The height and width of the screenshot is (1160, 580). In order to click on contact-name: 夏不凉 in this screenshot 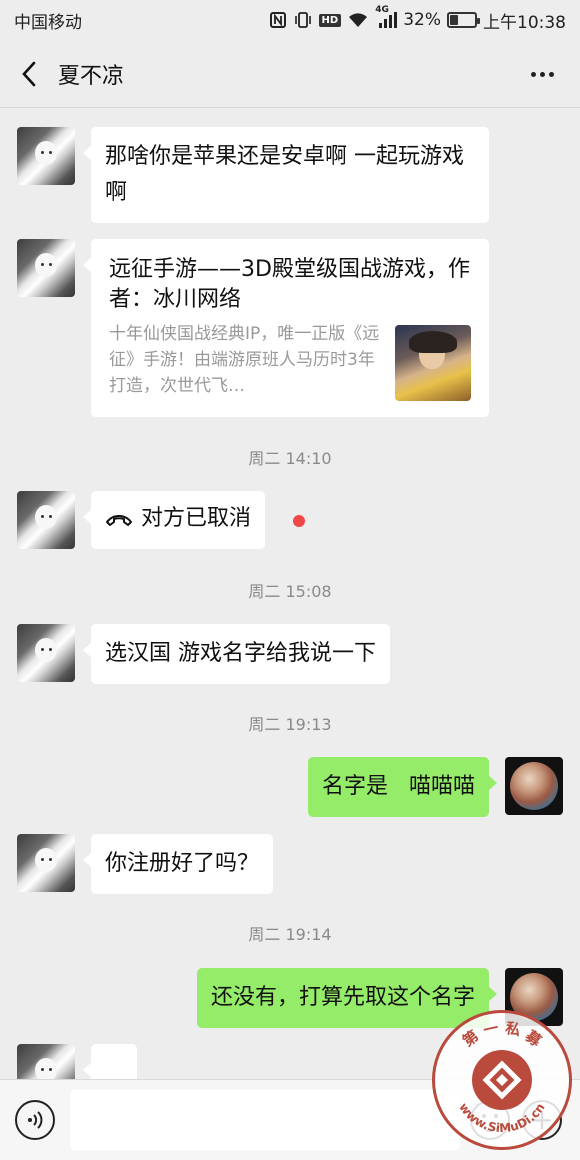, I will do `click(91, 76)`.